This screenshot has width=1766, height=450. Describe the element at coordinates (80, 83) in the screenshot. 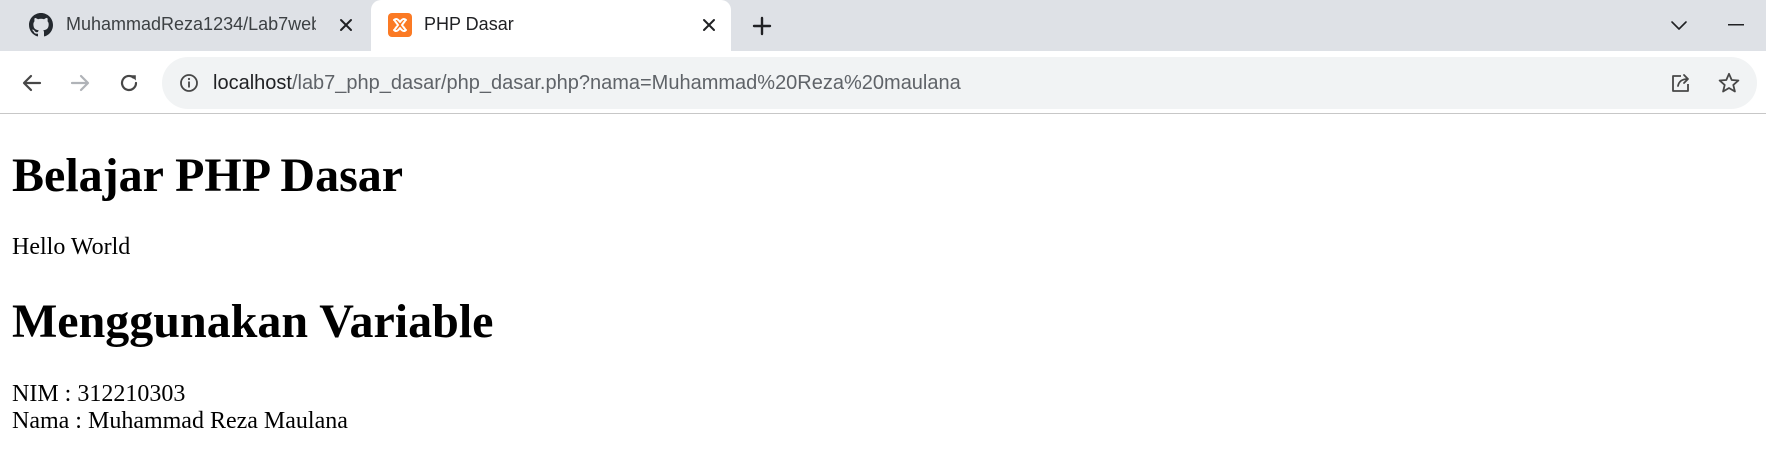

I see `forward-arrow-icon` at that location.